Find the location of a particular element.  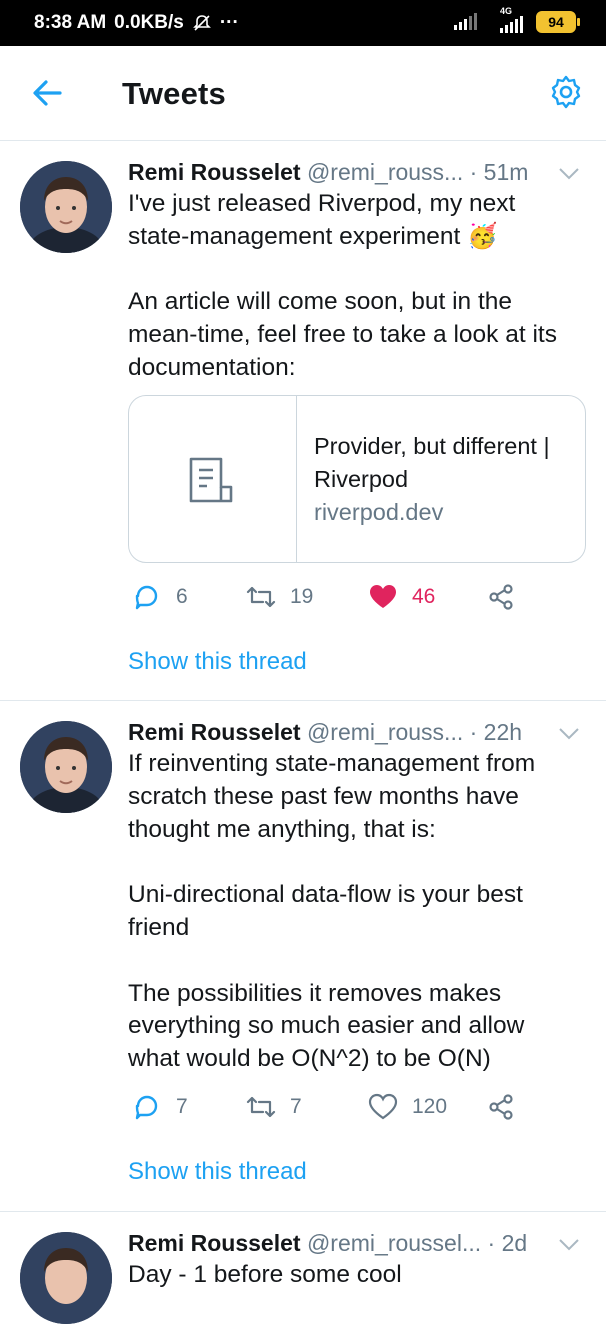

tweet-time: · 2d is located at coordinates (507, 1243).